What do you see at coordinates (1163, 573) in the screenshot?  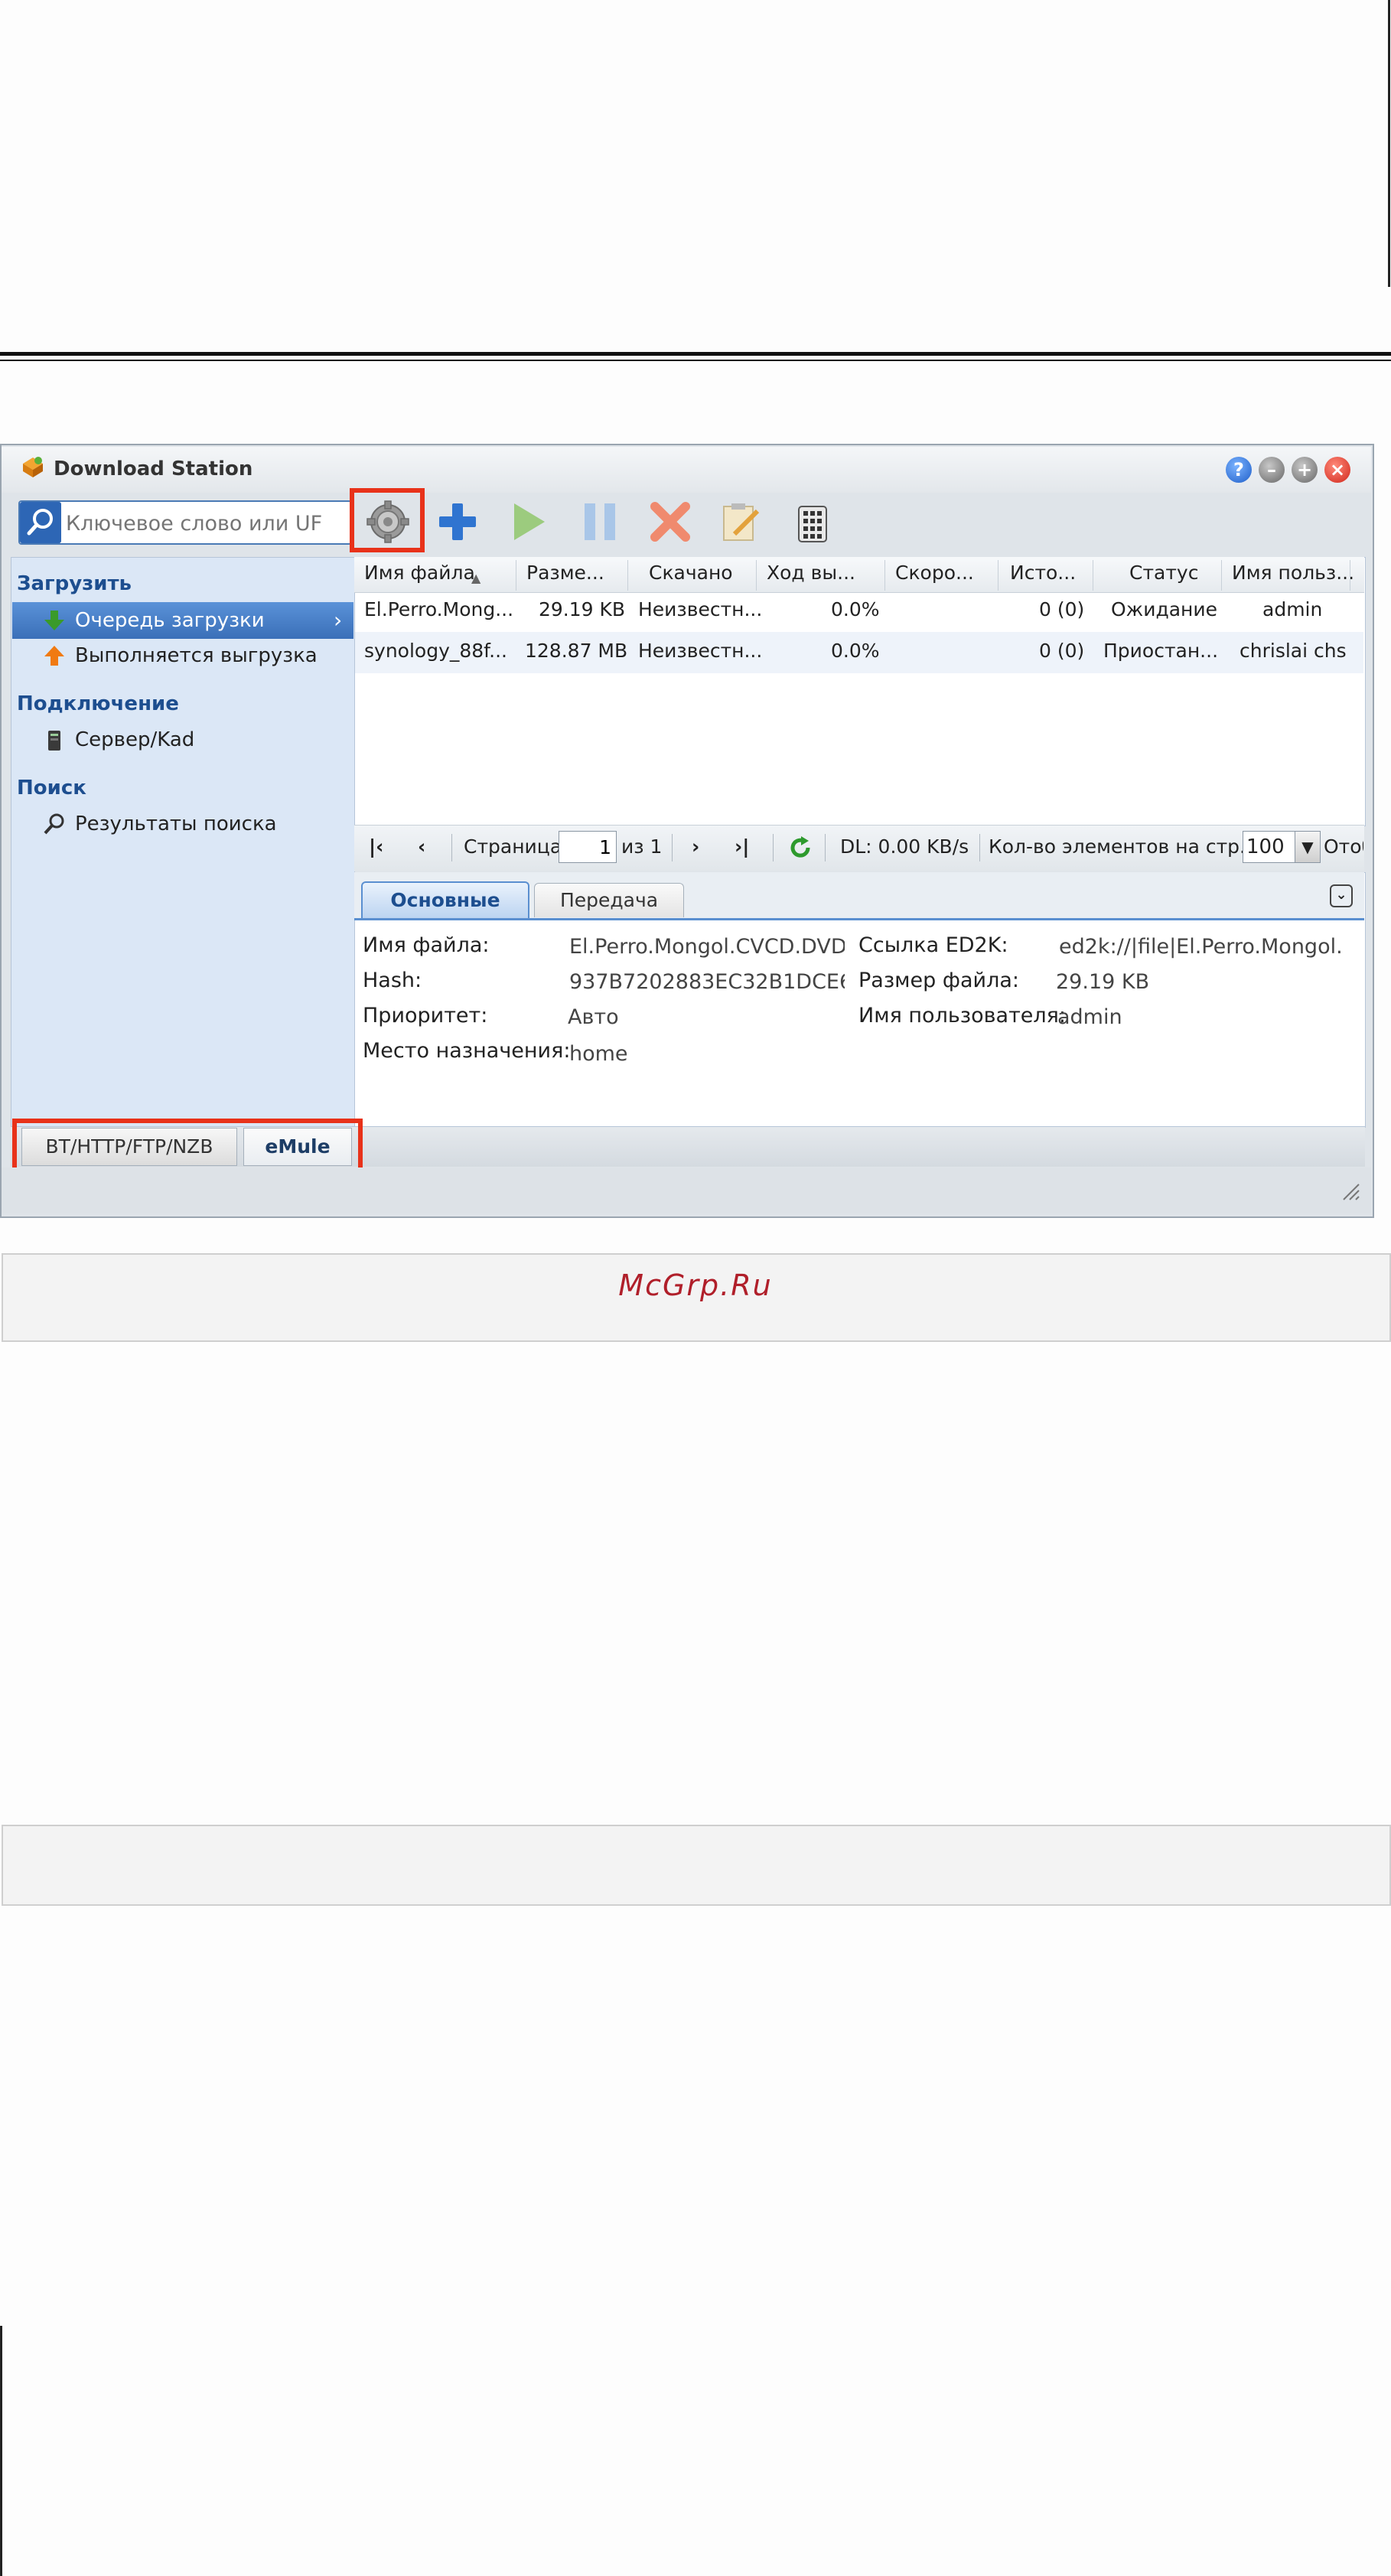 I see `column-header-status: Статус` at bounding box center [1163, 573].